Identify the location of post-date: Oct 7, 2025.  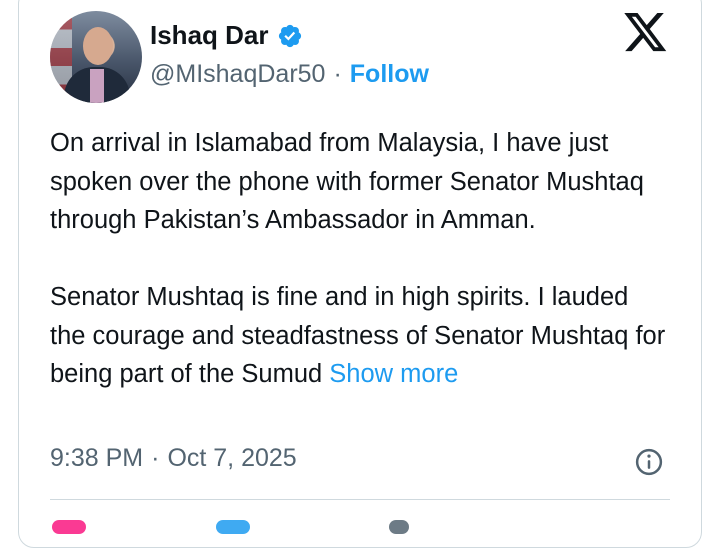
(232, 458).